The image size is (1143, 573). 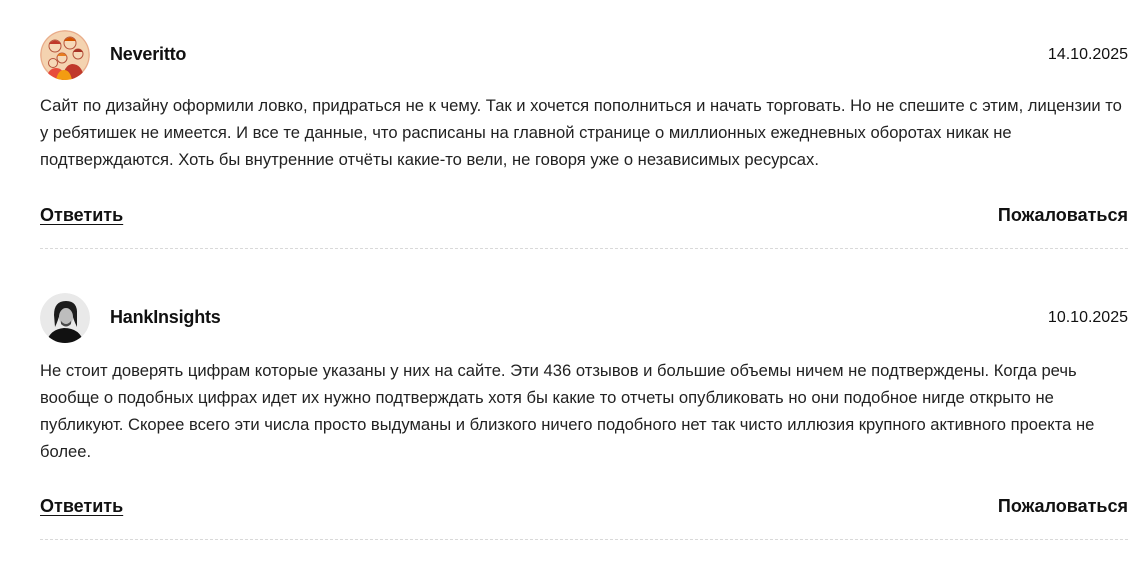 What do you see at coordinates (1087, 54) in the screenshot?
I see `comment-date: 14.10.2025` at bounding box center [1087, 54].